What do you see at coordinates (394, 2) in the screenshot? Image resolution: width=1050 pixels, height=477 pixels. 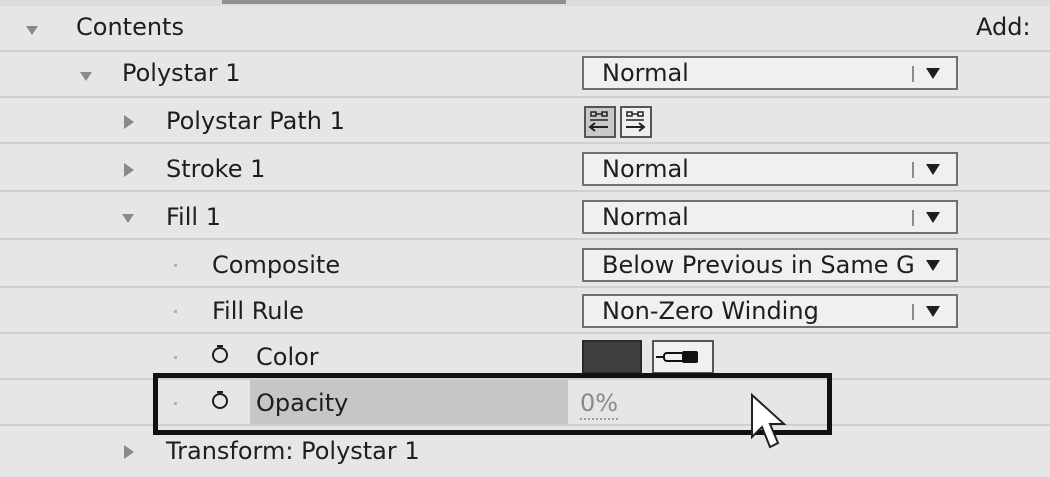 I see `tab-indicator` at bounding box center [394, 2].